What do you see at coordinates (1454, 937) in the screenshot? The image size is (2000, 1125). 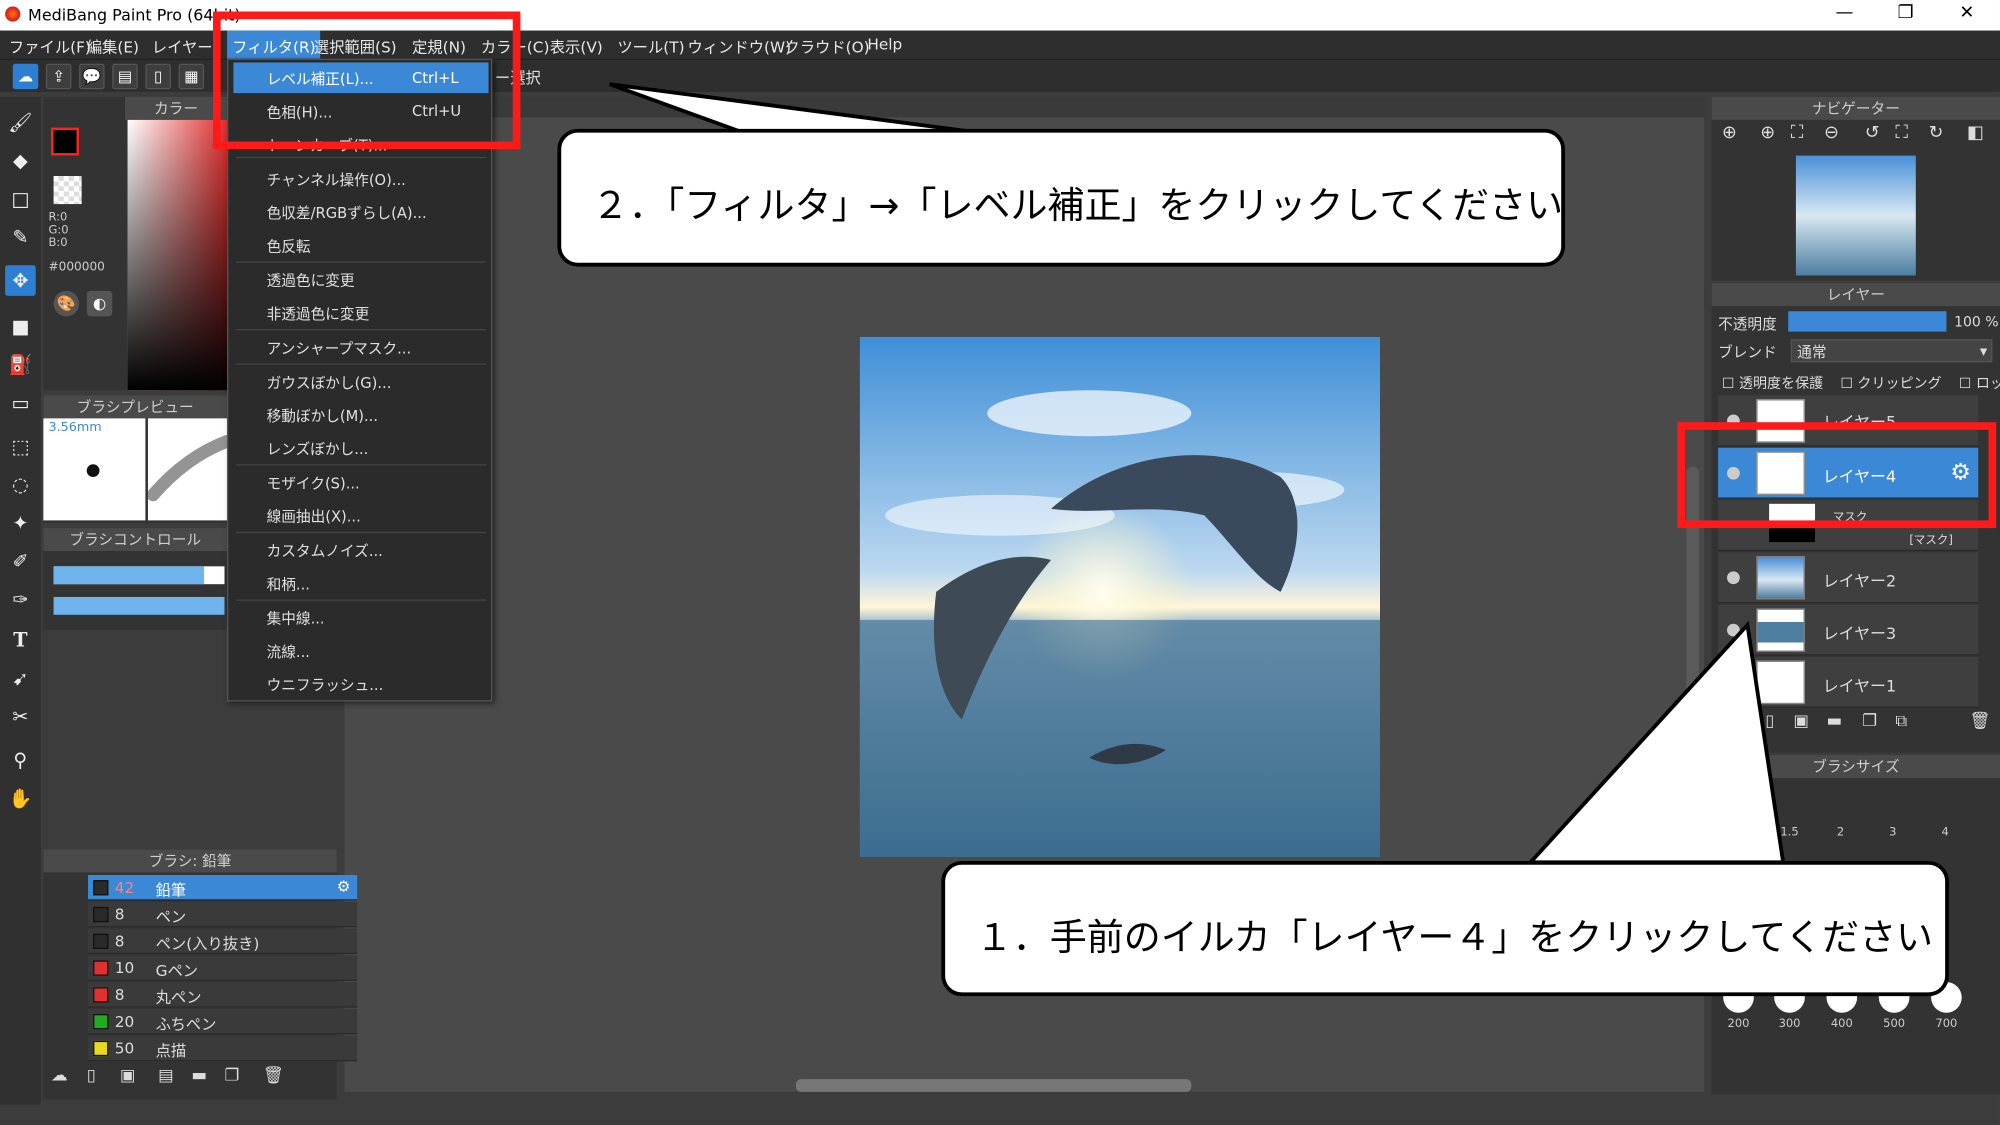 I see `callout-step1-text: １．手前のイルカ「レイヤー４」をクリックしてください` at bounding box center [1454, 937].